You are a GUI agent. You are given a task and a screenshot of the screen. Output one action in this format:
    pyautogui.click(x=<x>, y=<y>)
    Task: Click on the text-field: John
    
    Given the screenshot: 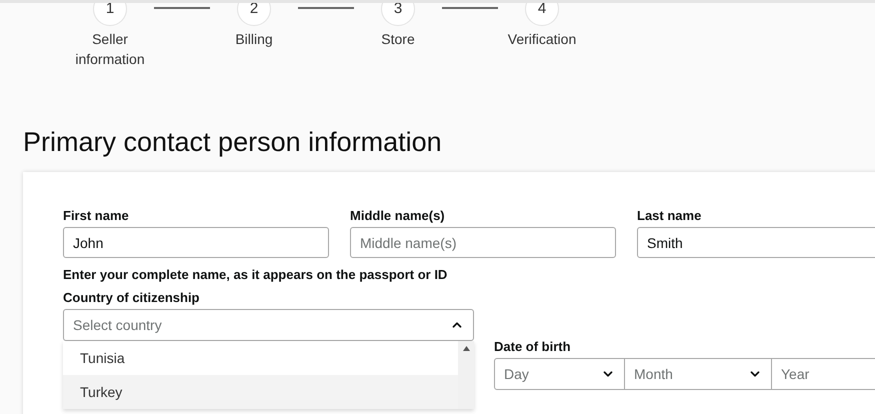 What is the action you would take?
    pyautogui.click(x=196, y=242)
    